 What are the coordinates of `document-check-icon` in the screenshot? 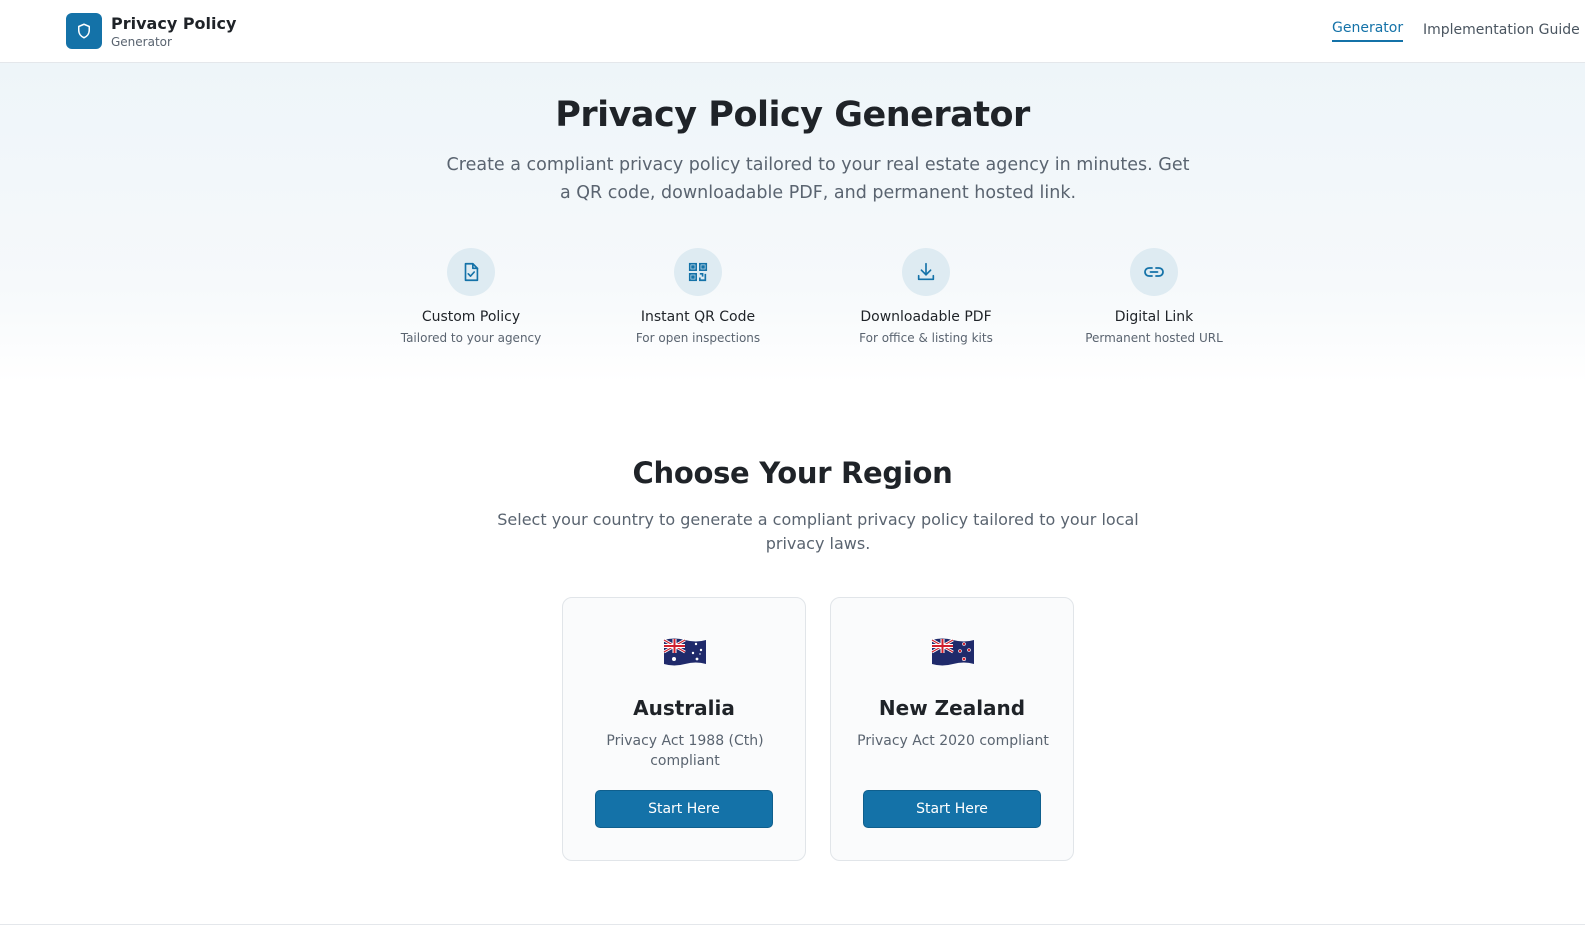 It's located at (471, 272).